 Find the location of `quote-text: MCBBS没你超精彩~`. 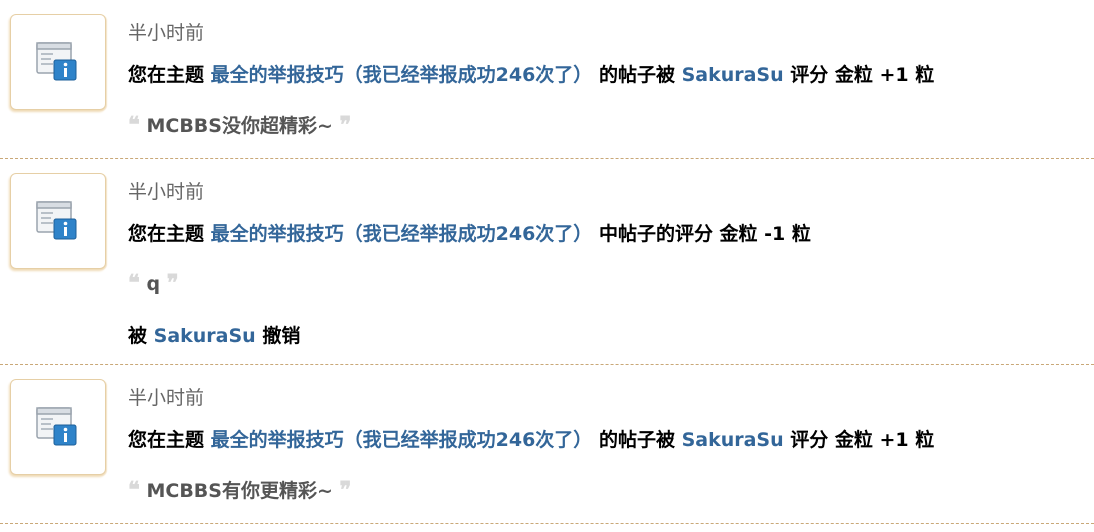

quote-text: MCBBS没你超精彩~ is located at coordinates (239, 126).